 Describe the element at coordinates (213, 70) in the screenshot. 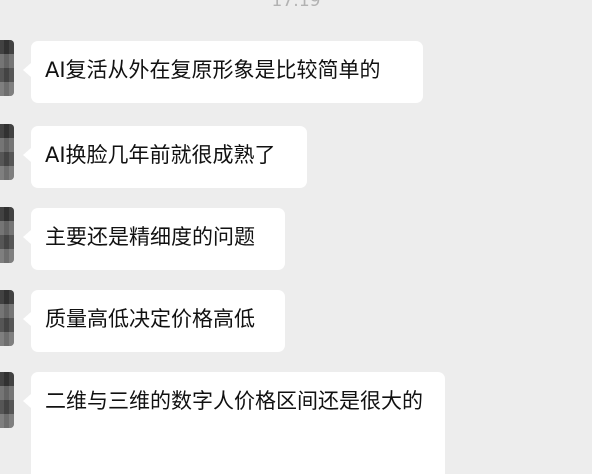

I see `message-text: AI复活从外在复原形象是比较简单的` at that location.